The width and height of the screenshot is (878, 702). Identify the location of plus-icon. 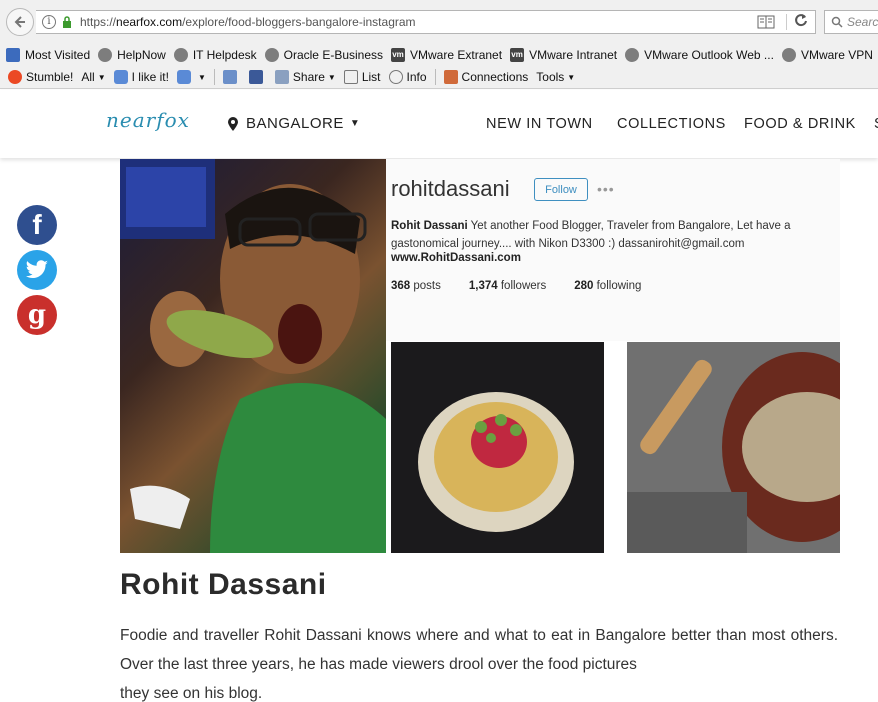
(350, 77).